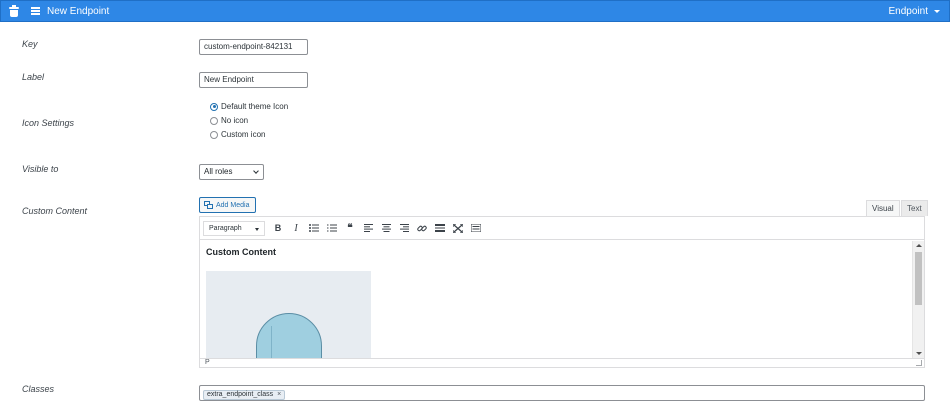 Image resolution: width=950 pixels, height=415 pixels. I want to click on scrollbar-thumb, so click(918, 278).